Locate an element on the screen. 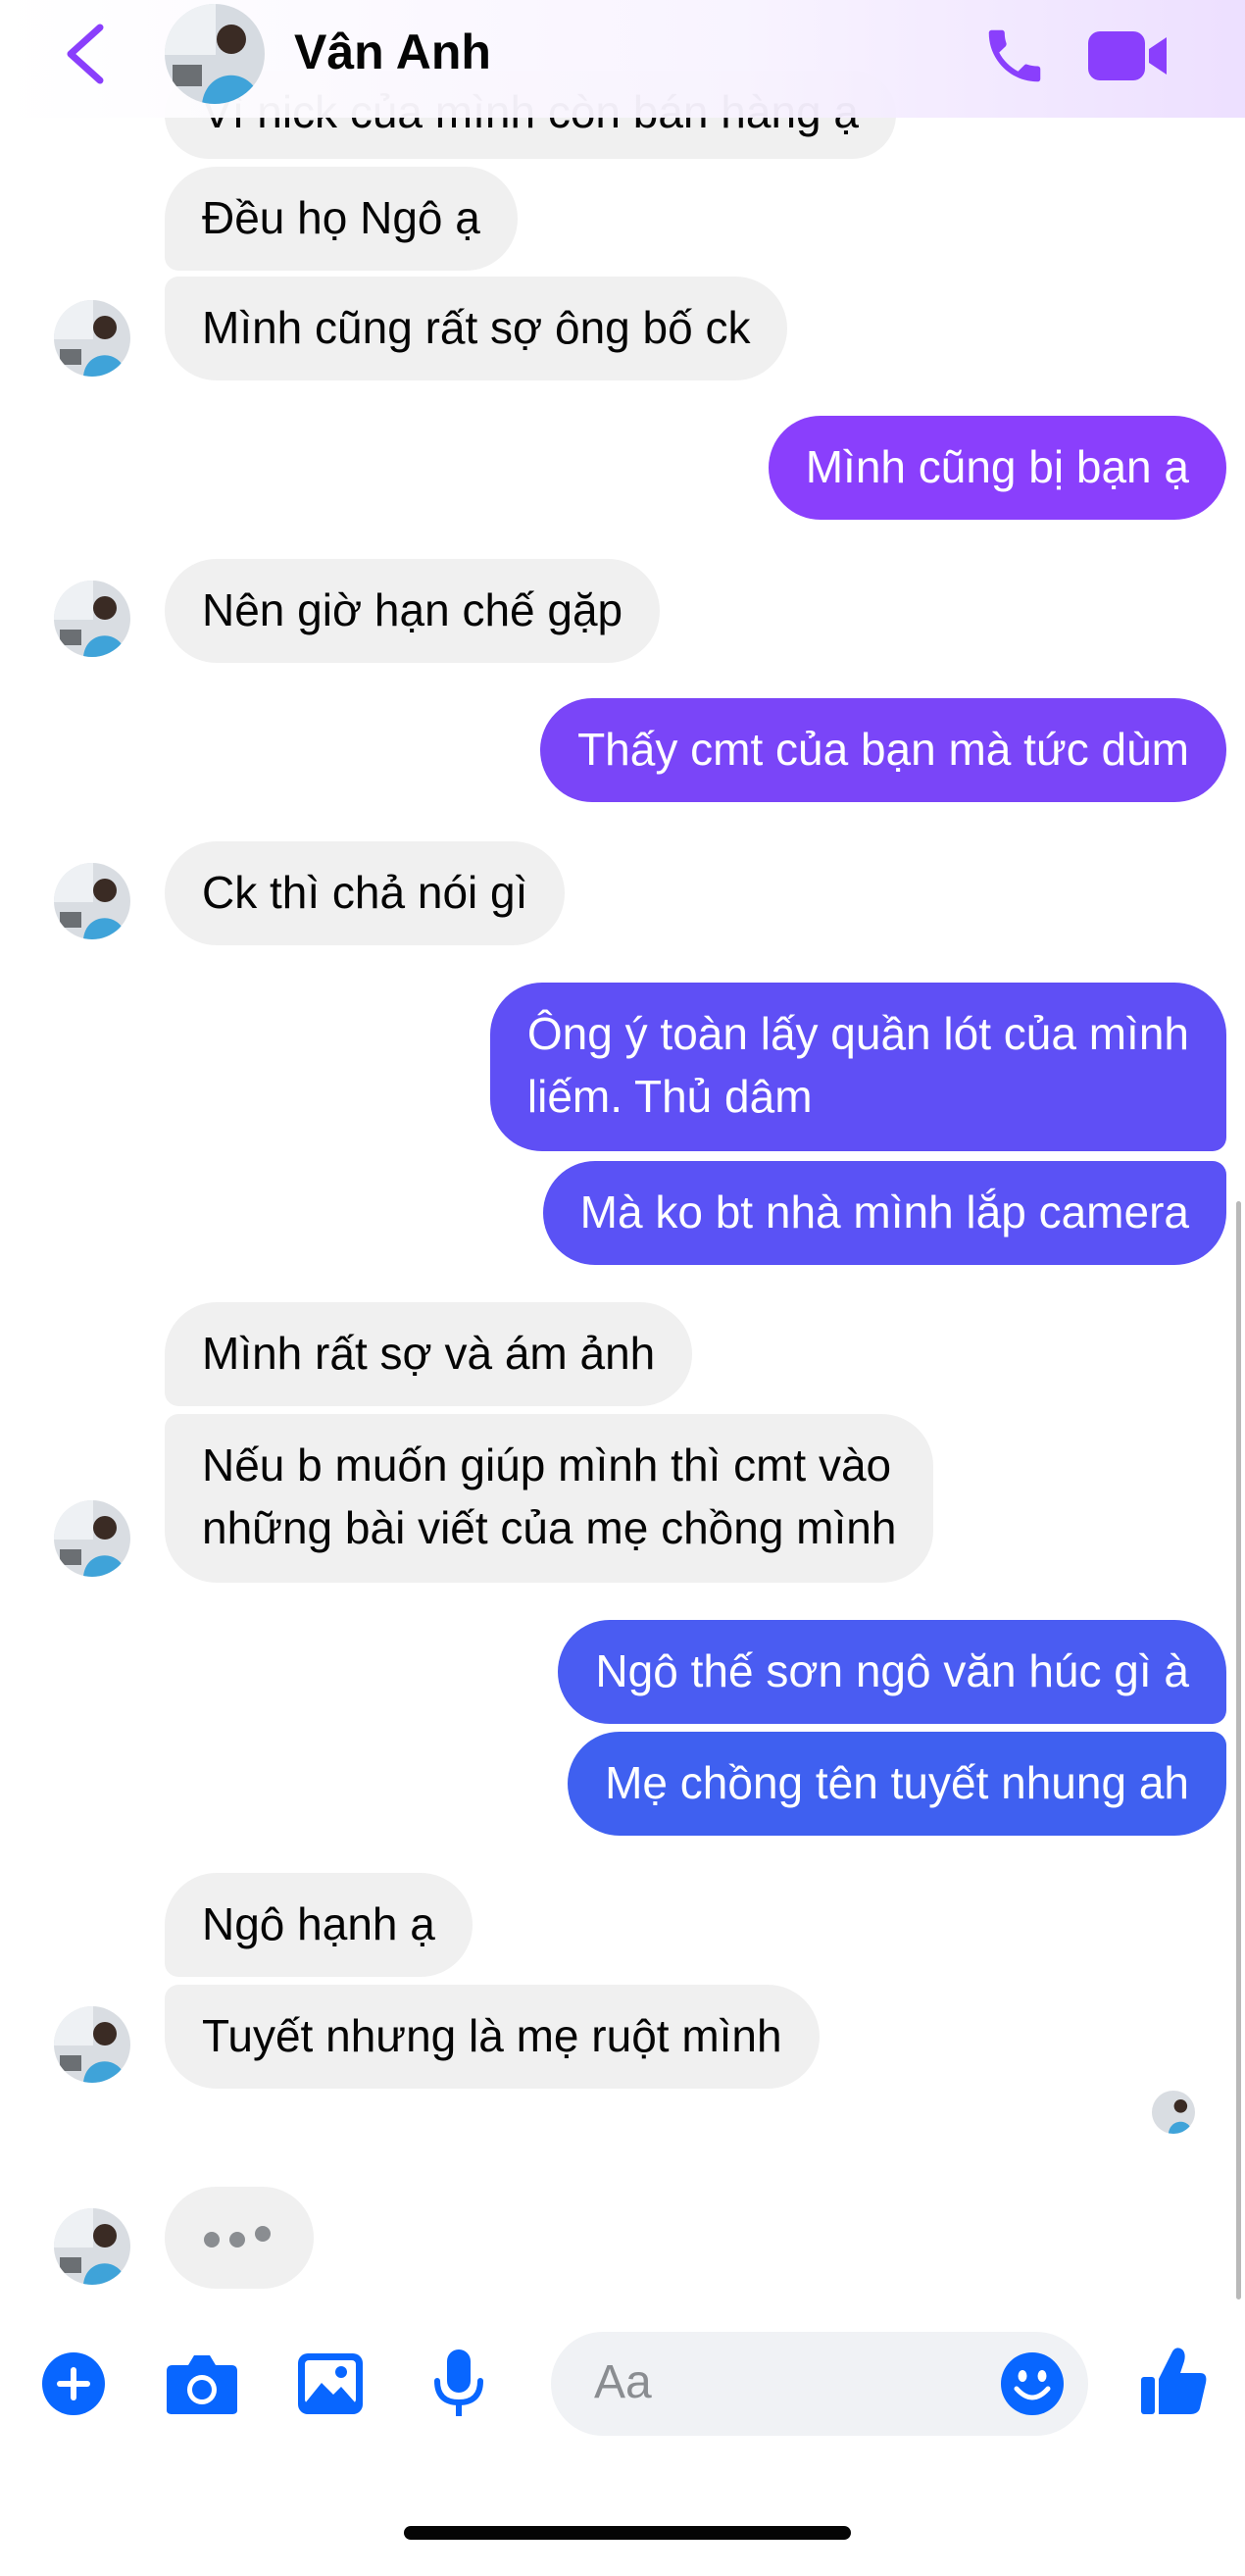 The width and height of the screenshot is (1245, 2576). message-text: Đều họ Ngô ạ is located at coordinates (341, 218).